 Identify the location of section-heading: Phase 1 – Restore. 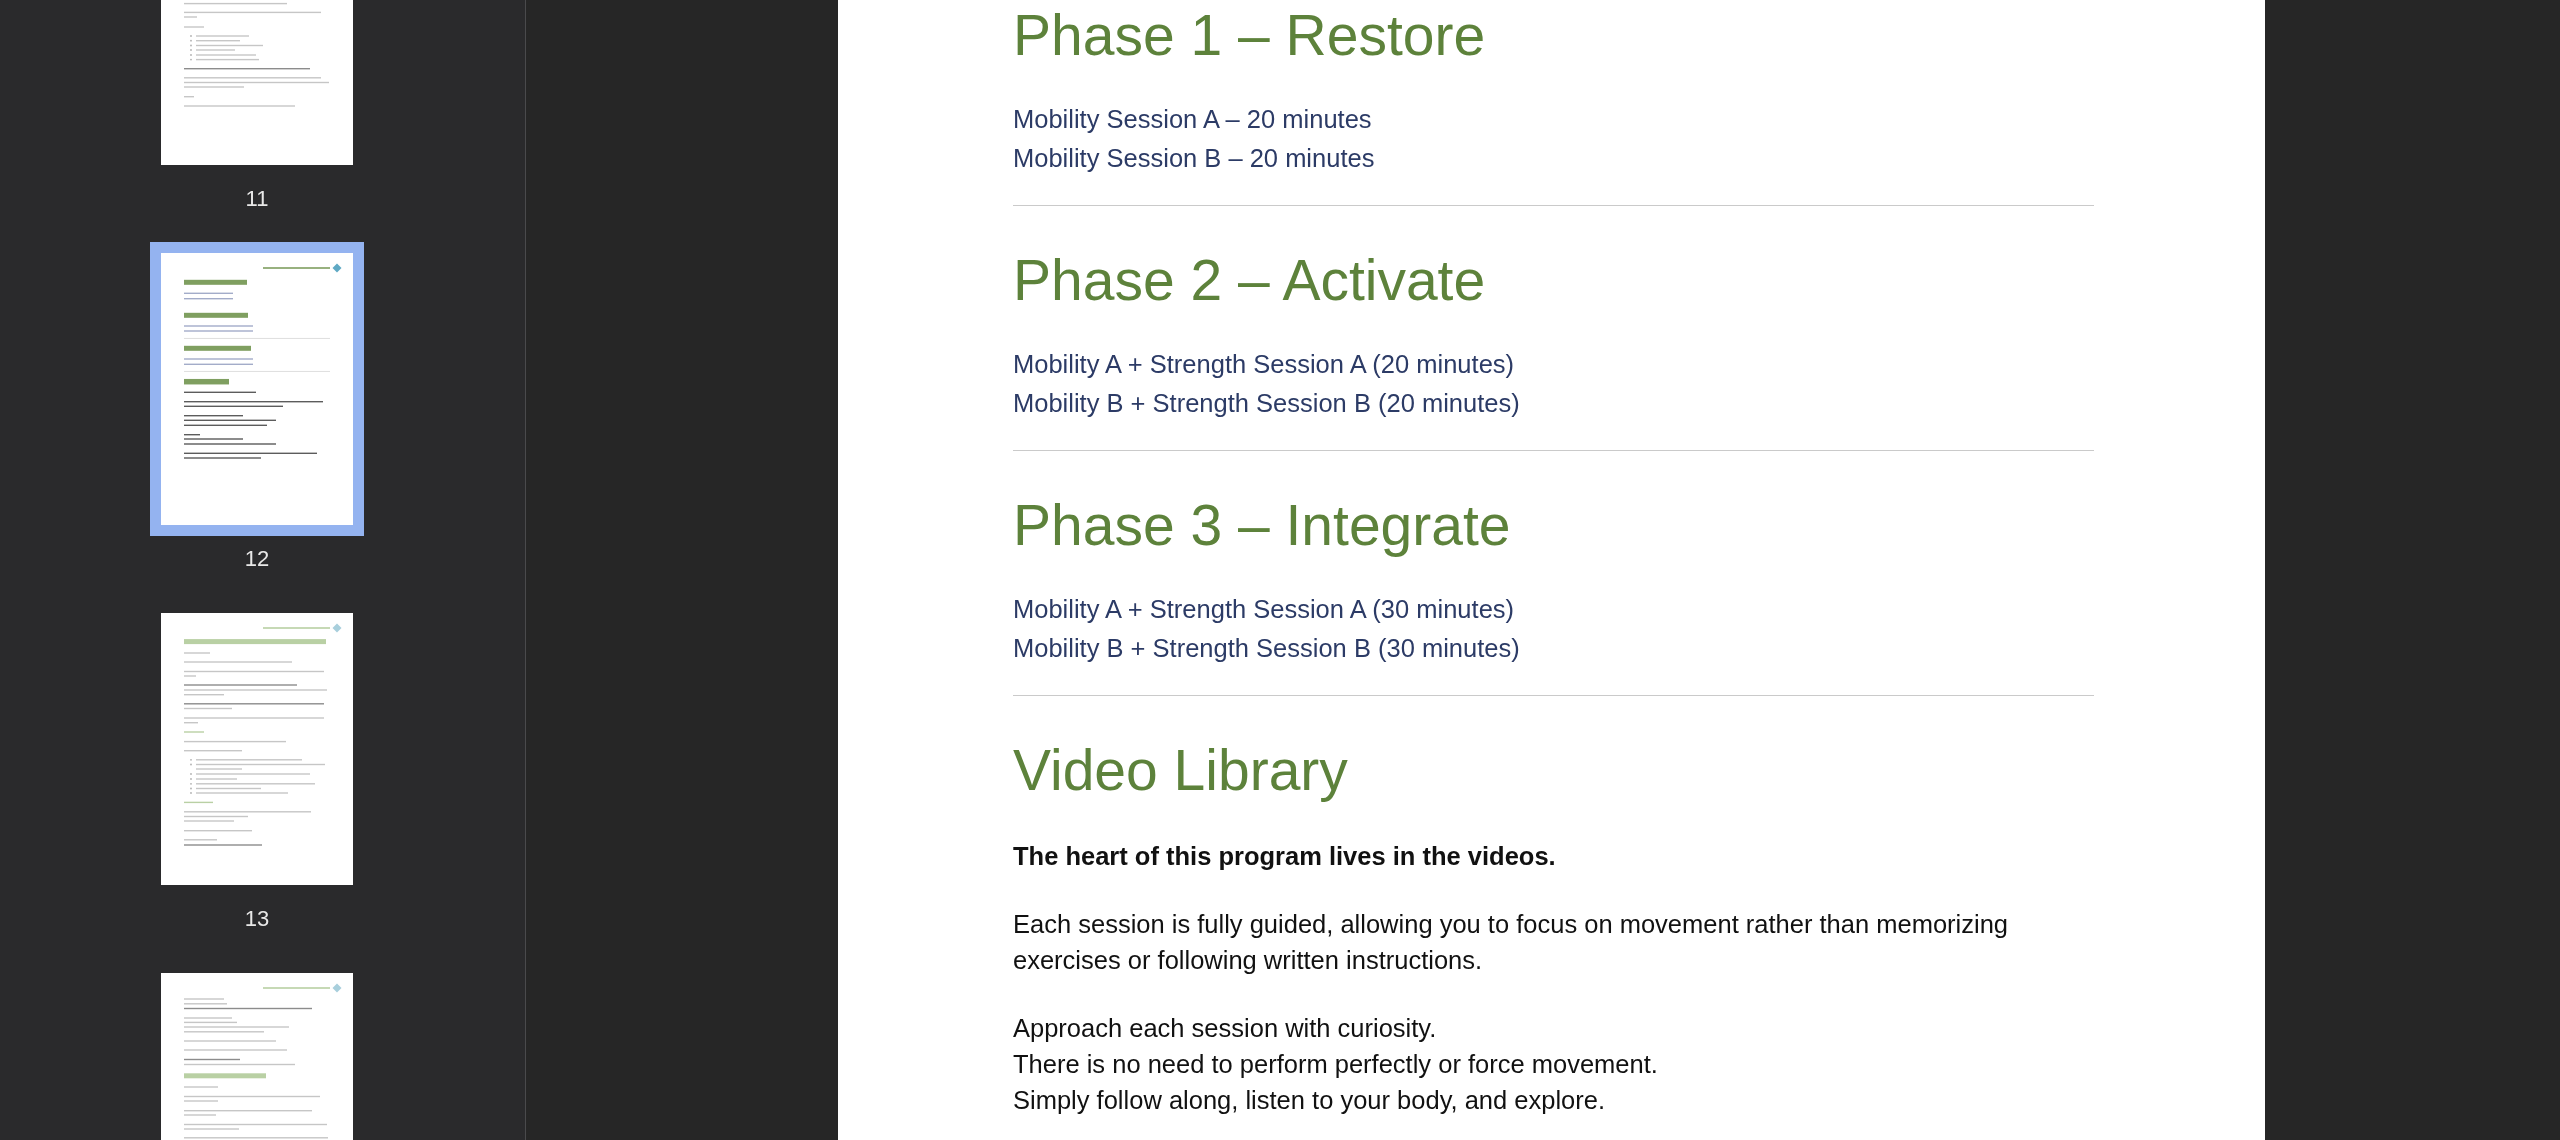
(1250, 35).